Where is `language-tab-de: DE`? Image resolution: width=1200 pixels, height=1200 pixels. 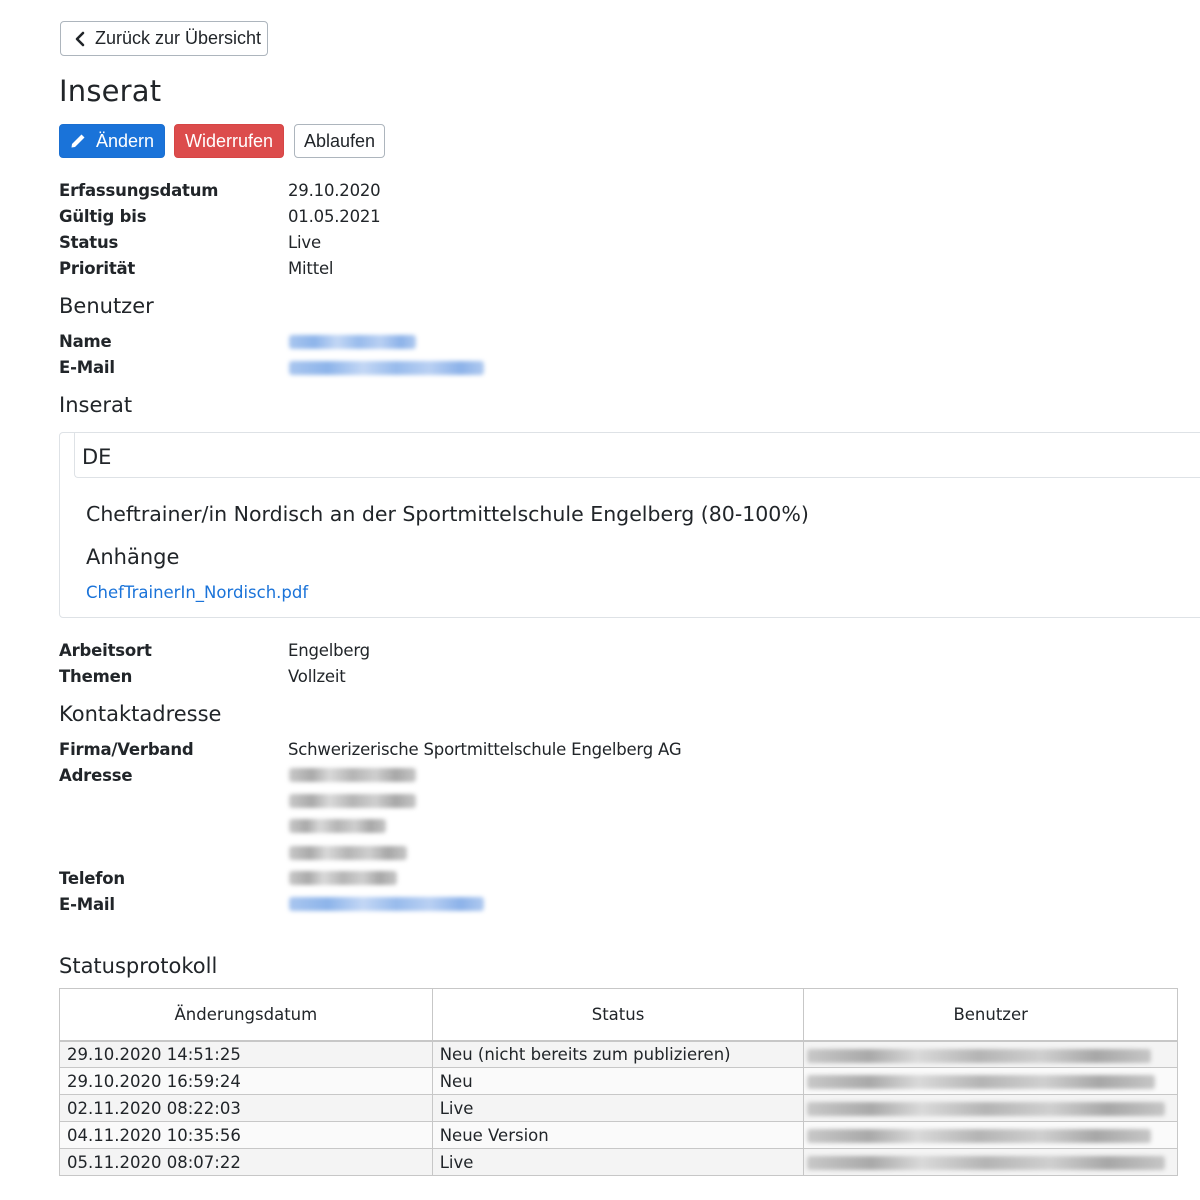
language-tab-de: DE is located at coordinates (637, 455).